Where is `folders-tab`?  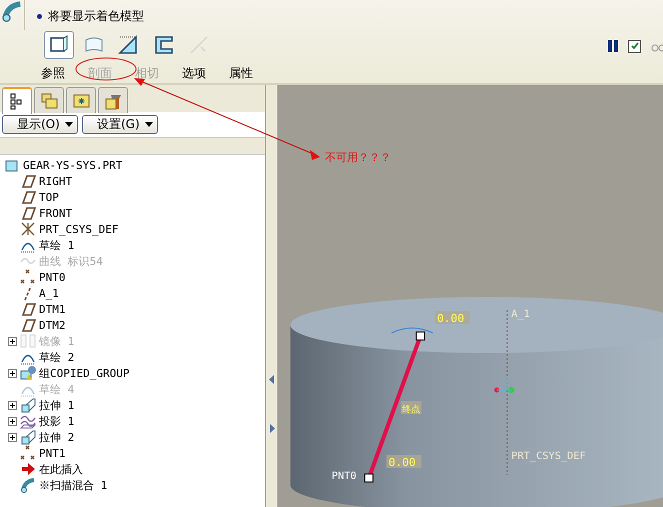 folders-tab is located at coordinates (49, 100).